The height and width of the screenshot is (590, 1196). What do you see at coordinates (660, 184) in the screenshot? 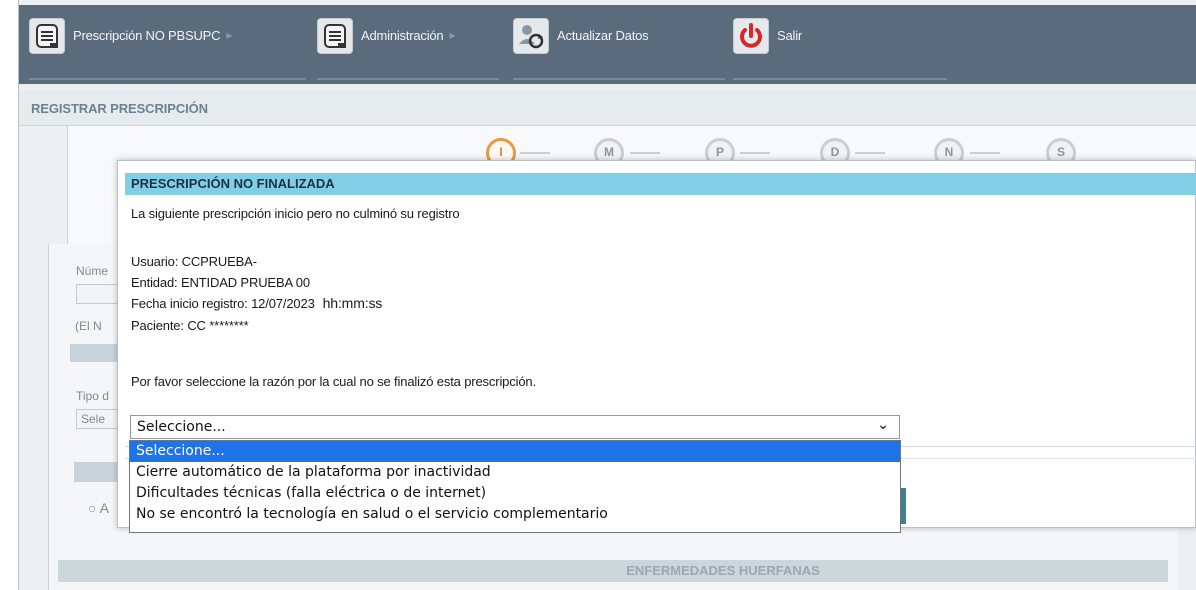
I see `dialog-title: PRESCRIPCIÓN NO FINALIZADA` at bounding box center [660, 184].